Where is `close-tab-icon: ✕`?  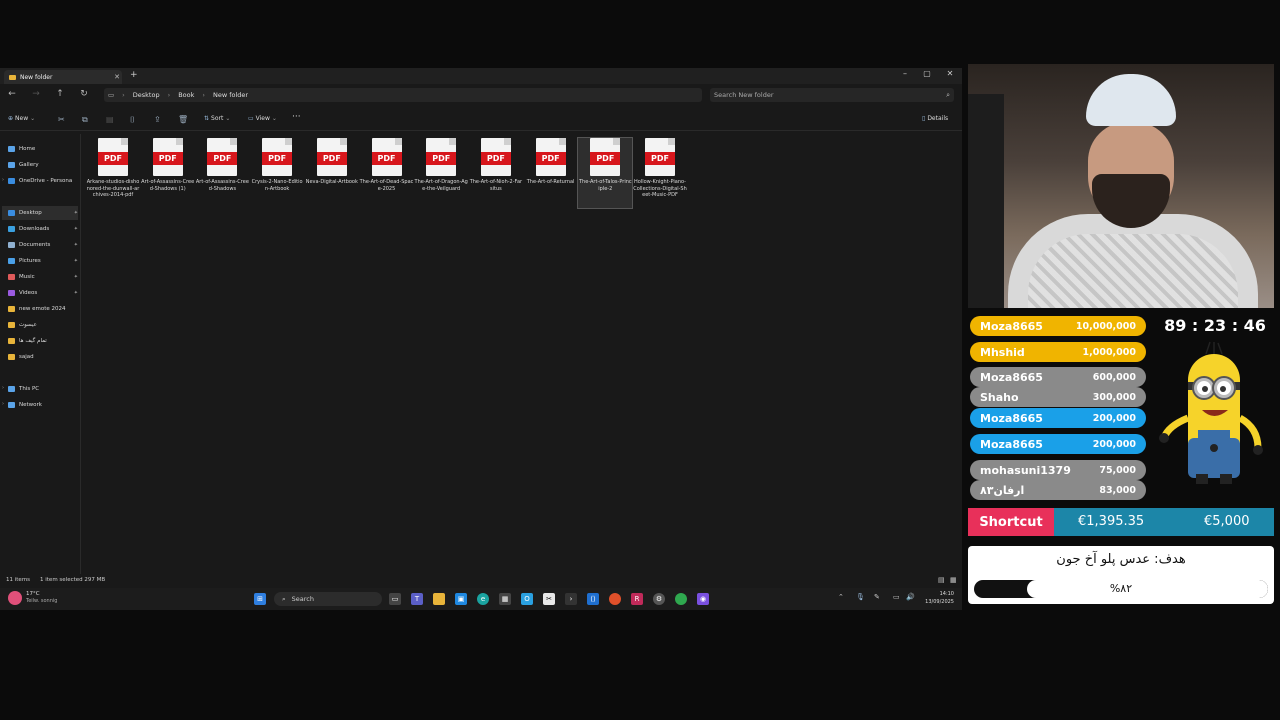
close-tab-icon: ✕ is located at coordinates (117, 77).